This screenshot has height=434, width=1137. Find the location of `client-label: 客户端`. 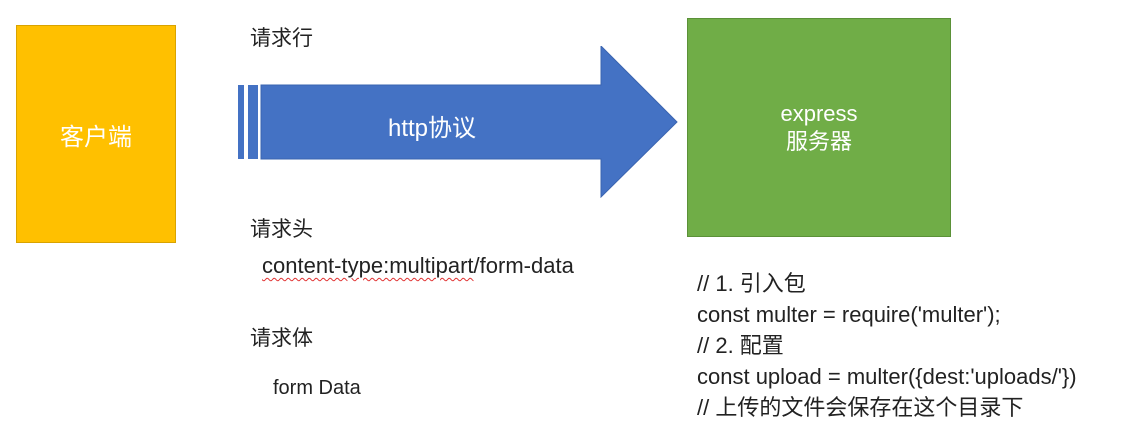

client-label: 客户端 is located at coordinates (96, 137).